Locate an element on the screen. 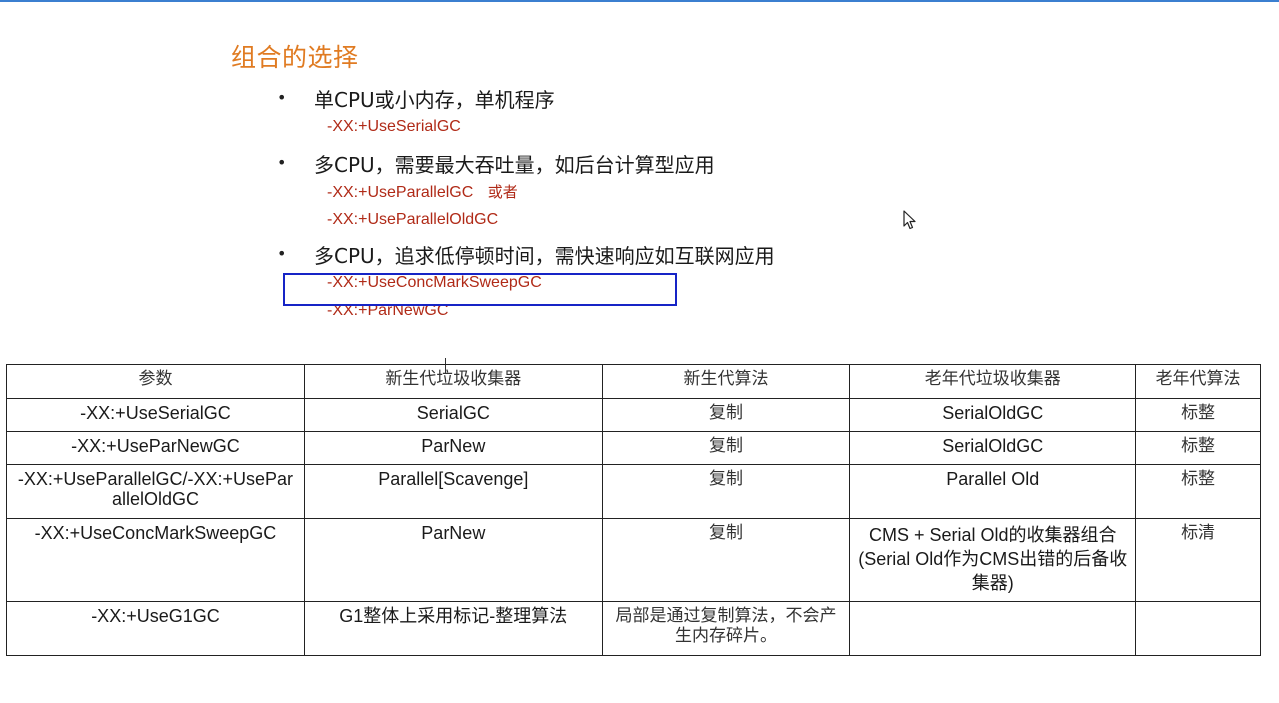 Image resolution: width=1279 pixels, height=703 pixels. table-cell: Parallel Old is located at coordinates (993, 491).